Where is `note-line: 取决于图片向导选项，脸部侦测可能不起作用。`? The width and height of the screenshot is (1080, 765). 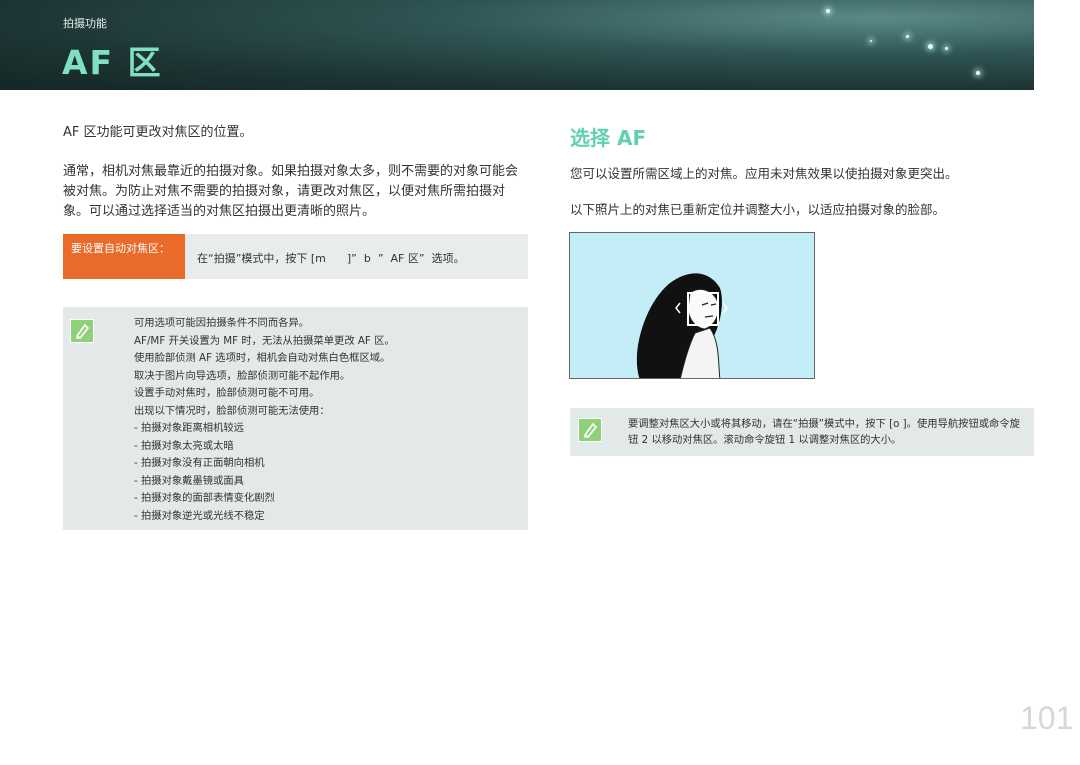
note-line: 取决于图片向导选项，脸部侦测可能不起作用。 is located at coordinates (242, 375).